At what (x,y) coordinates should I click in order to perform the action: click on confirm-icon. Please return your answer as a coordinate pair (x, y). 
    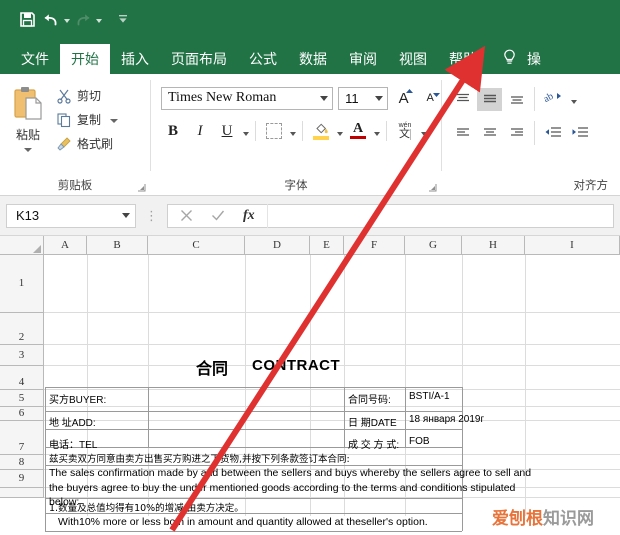
    Looking at the image, I should click on (218, 215).